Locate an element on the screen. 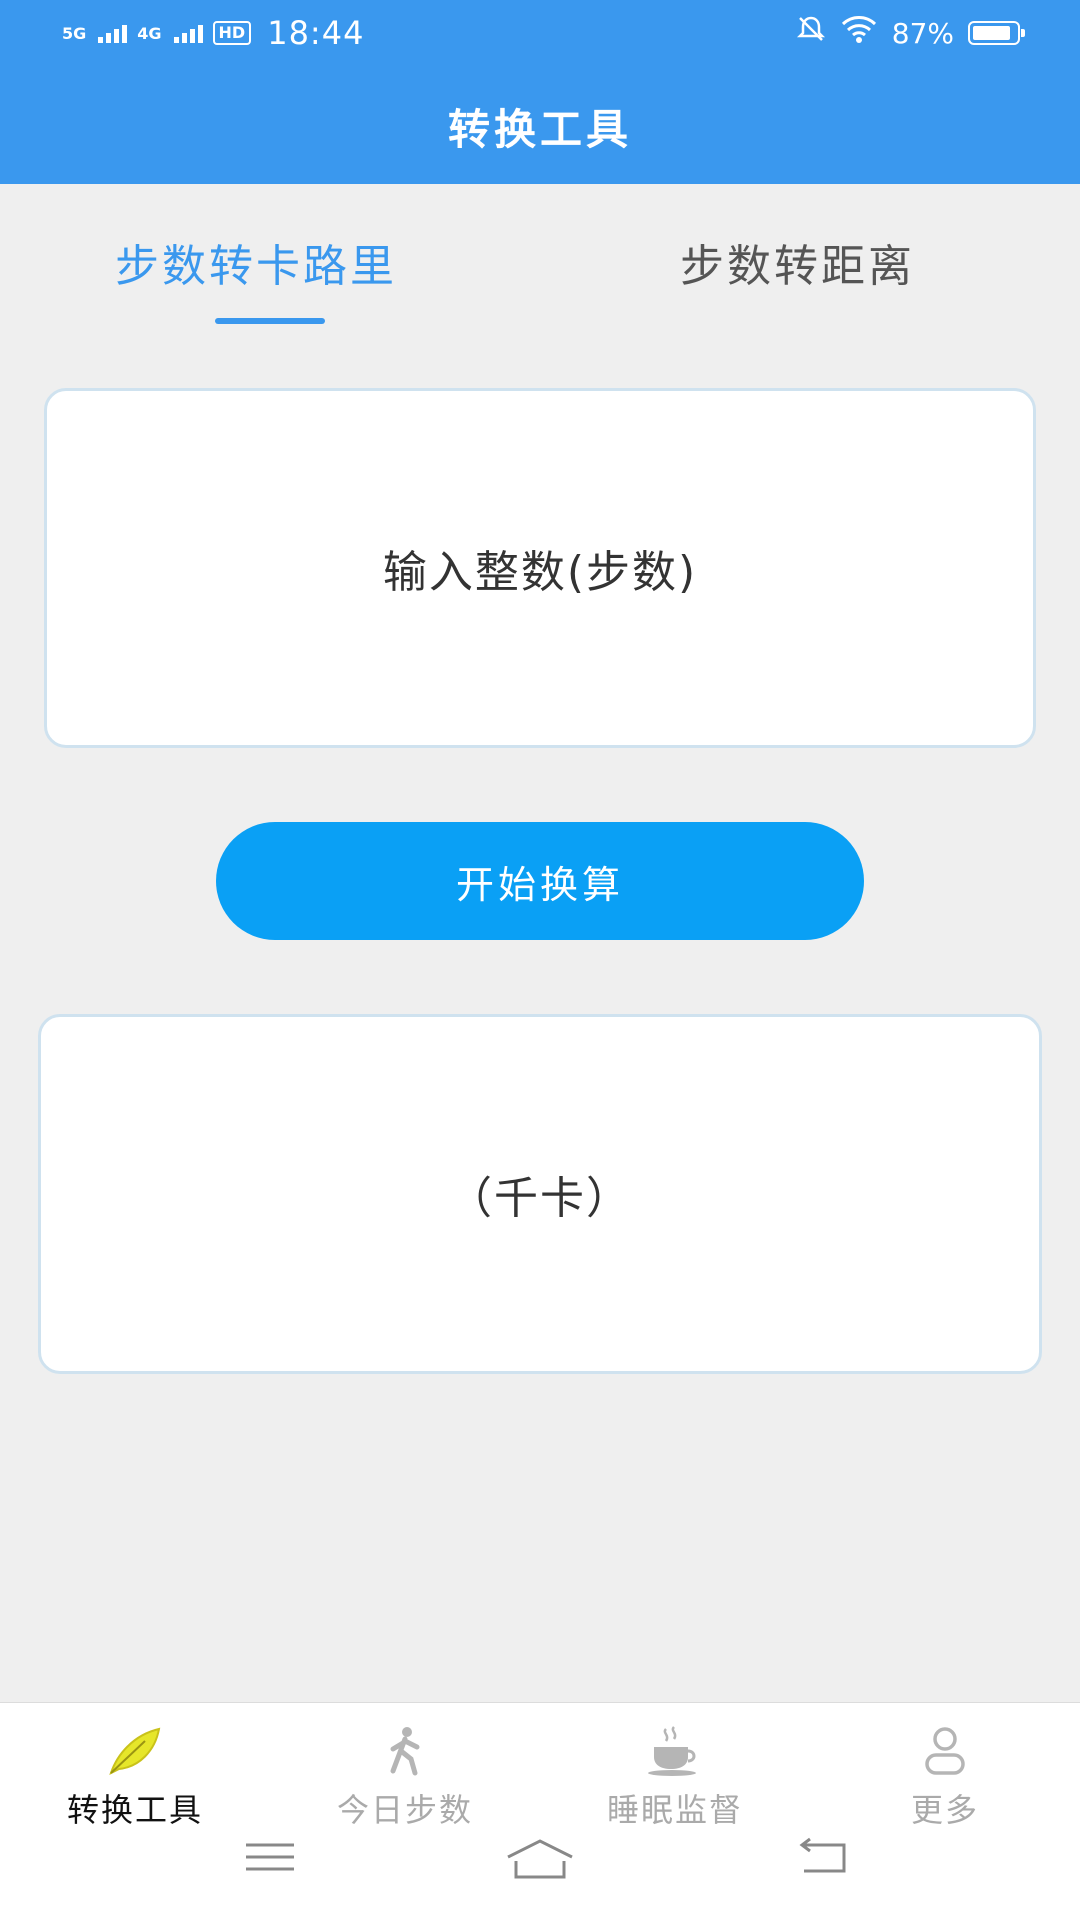 Image resolution: width=1080 pixels, height=1921 pixels. tab-bar: 步数转卡路里 步数转距离 is located at coordinates (540, 280).